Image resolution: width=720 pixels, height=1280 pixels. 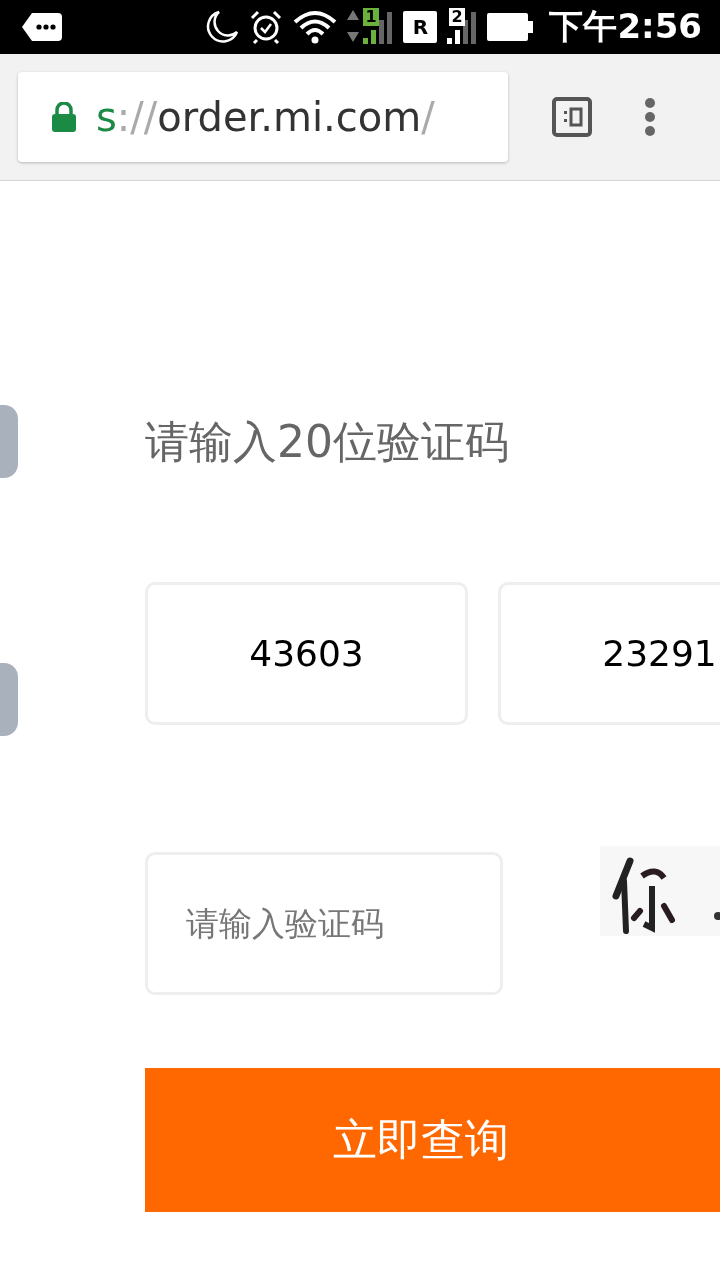 I want to click on code-field: 23291, so click(x=609, y=653).